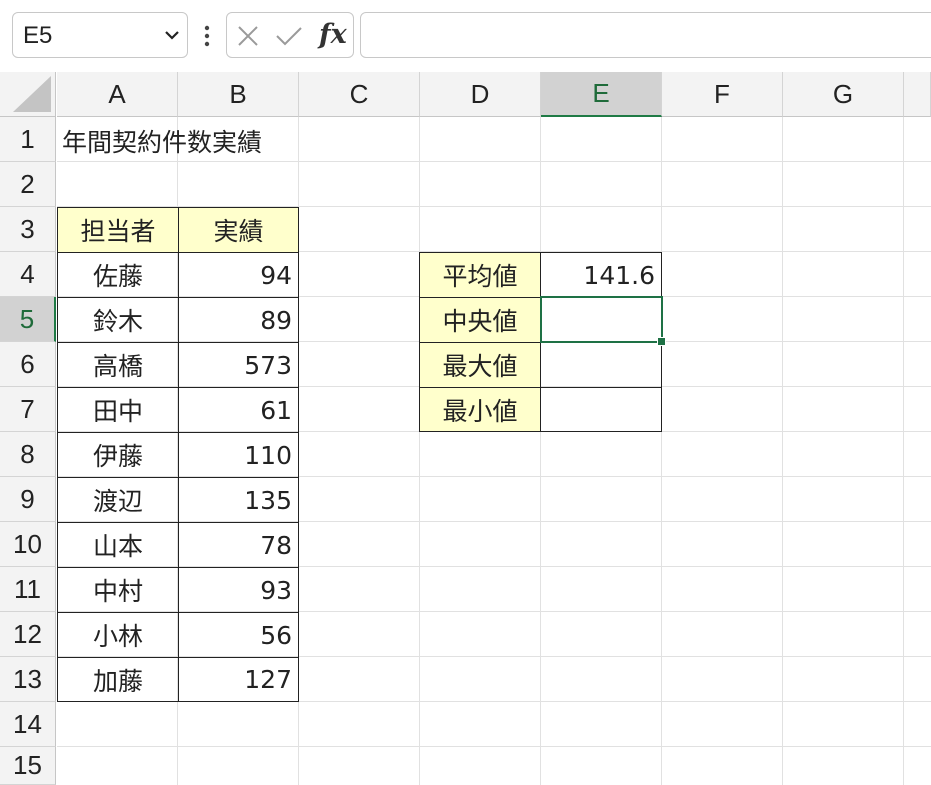 This screenshot has width=931, height=785. What do you see at coordinates (238, 455) in the screenshot?
I see `table-cell-value: 110` at bounding box center [238, 455].